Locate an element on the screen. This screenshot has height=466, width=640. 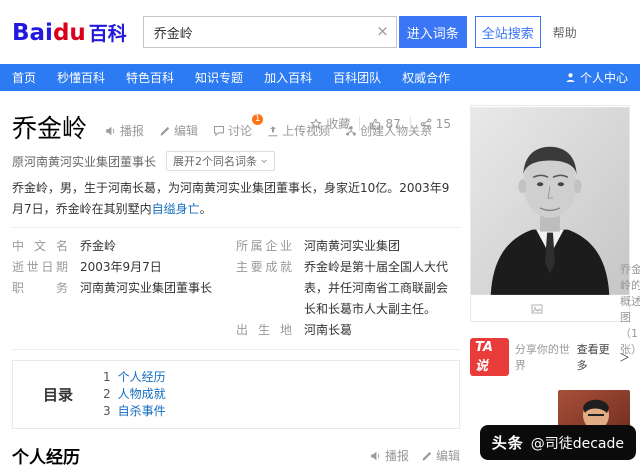
toc-item: 2 人物成就 is located at coordinates (134, 394).